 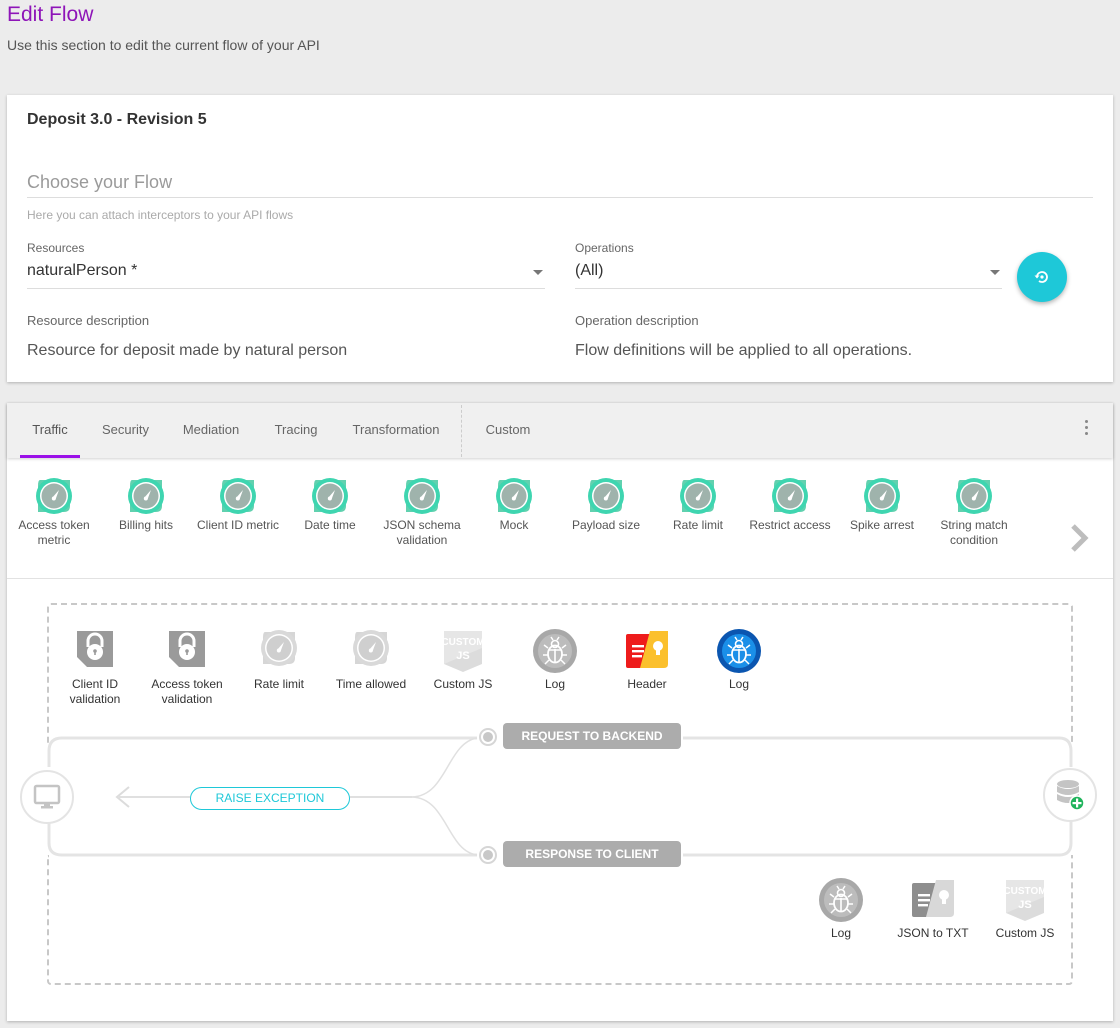 I want to click on interceptor-label: JSON to TXT, so click(x=933, y=933).